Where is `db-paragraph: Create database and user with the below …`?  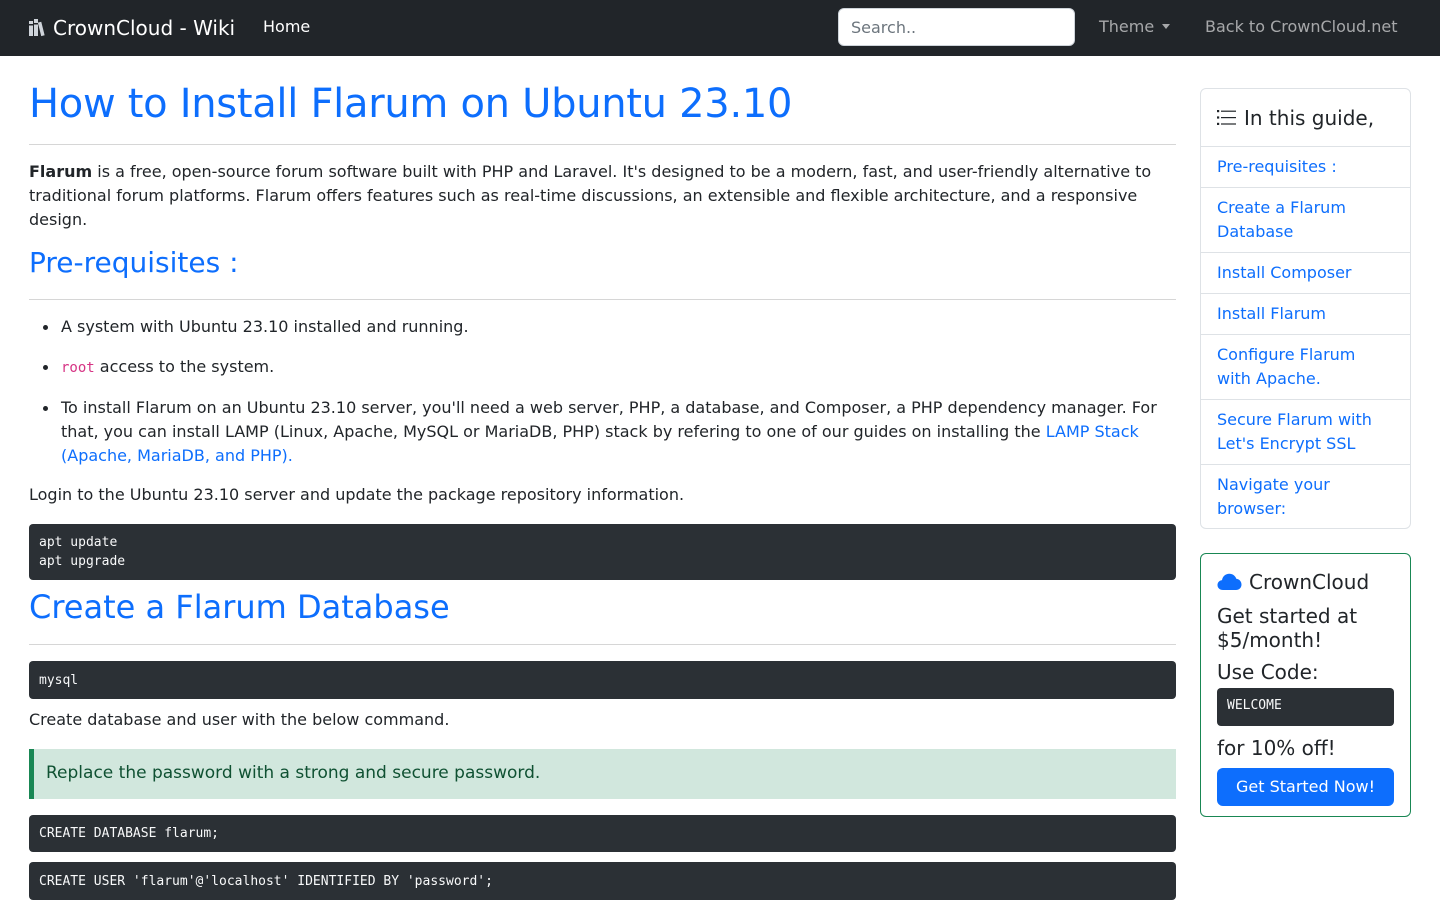 db-paragraph: Create database and user with the below … is located at coordinates (239, 719).